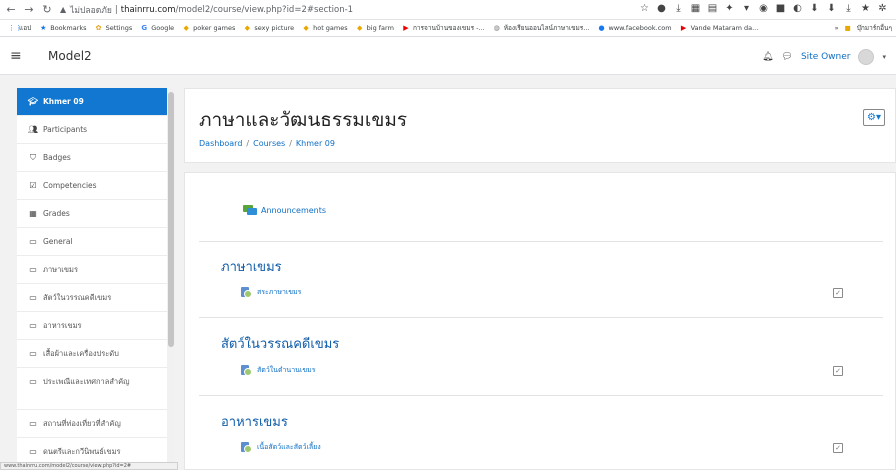 This screenshot has height=470, width=896. I want to click on bookmark-item: ◆ hot games, so click(324, 28).